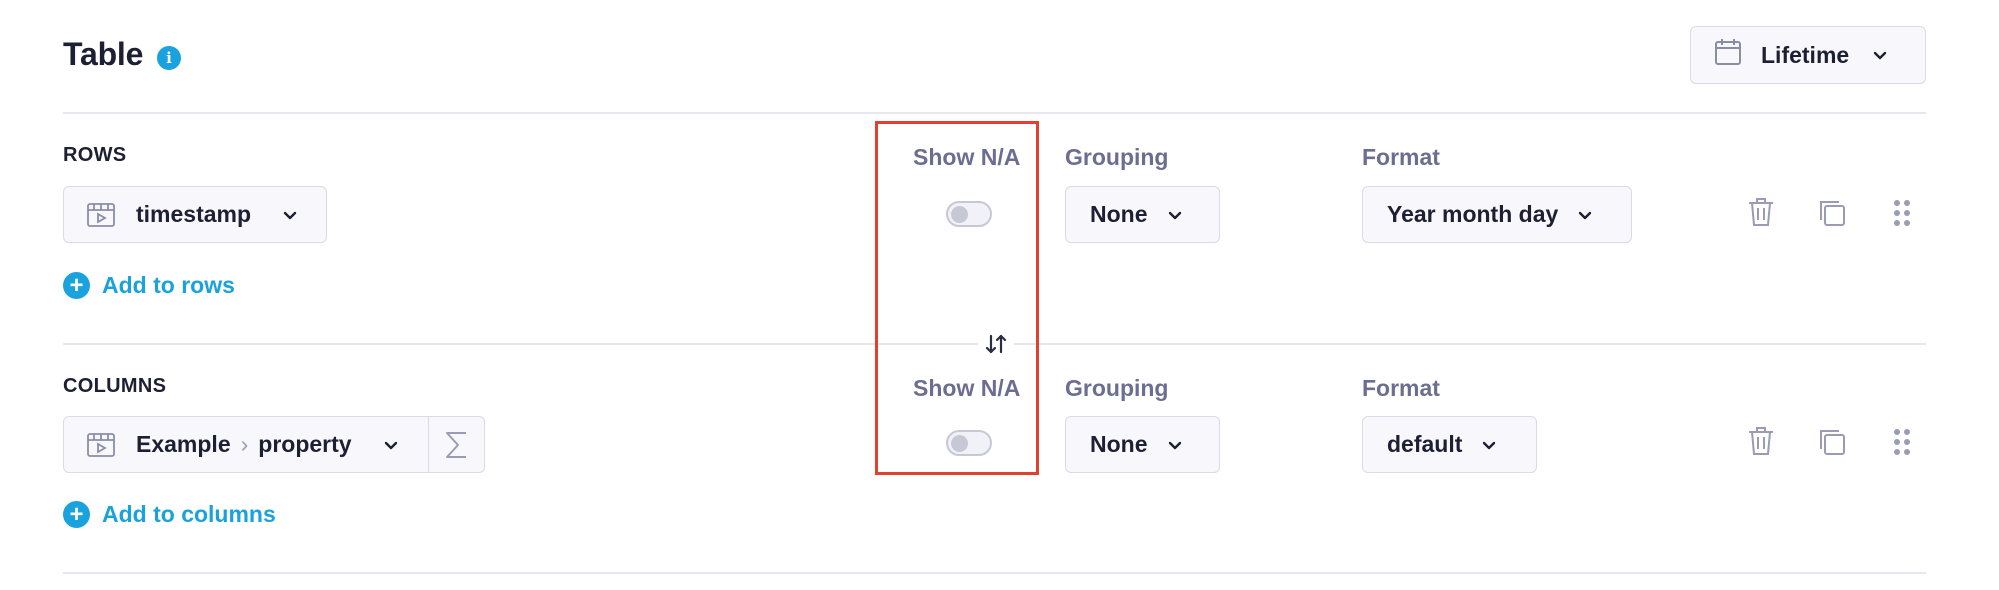 The height and width of the screenshot is (590, 1999). Describe the element at coordinates (1401, 388) in the screenshot. I see `columns-format-label: Format` at that location.